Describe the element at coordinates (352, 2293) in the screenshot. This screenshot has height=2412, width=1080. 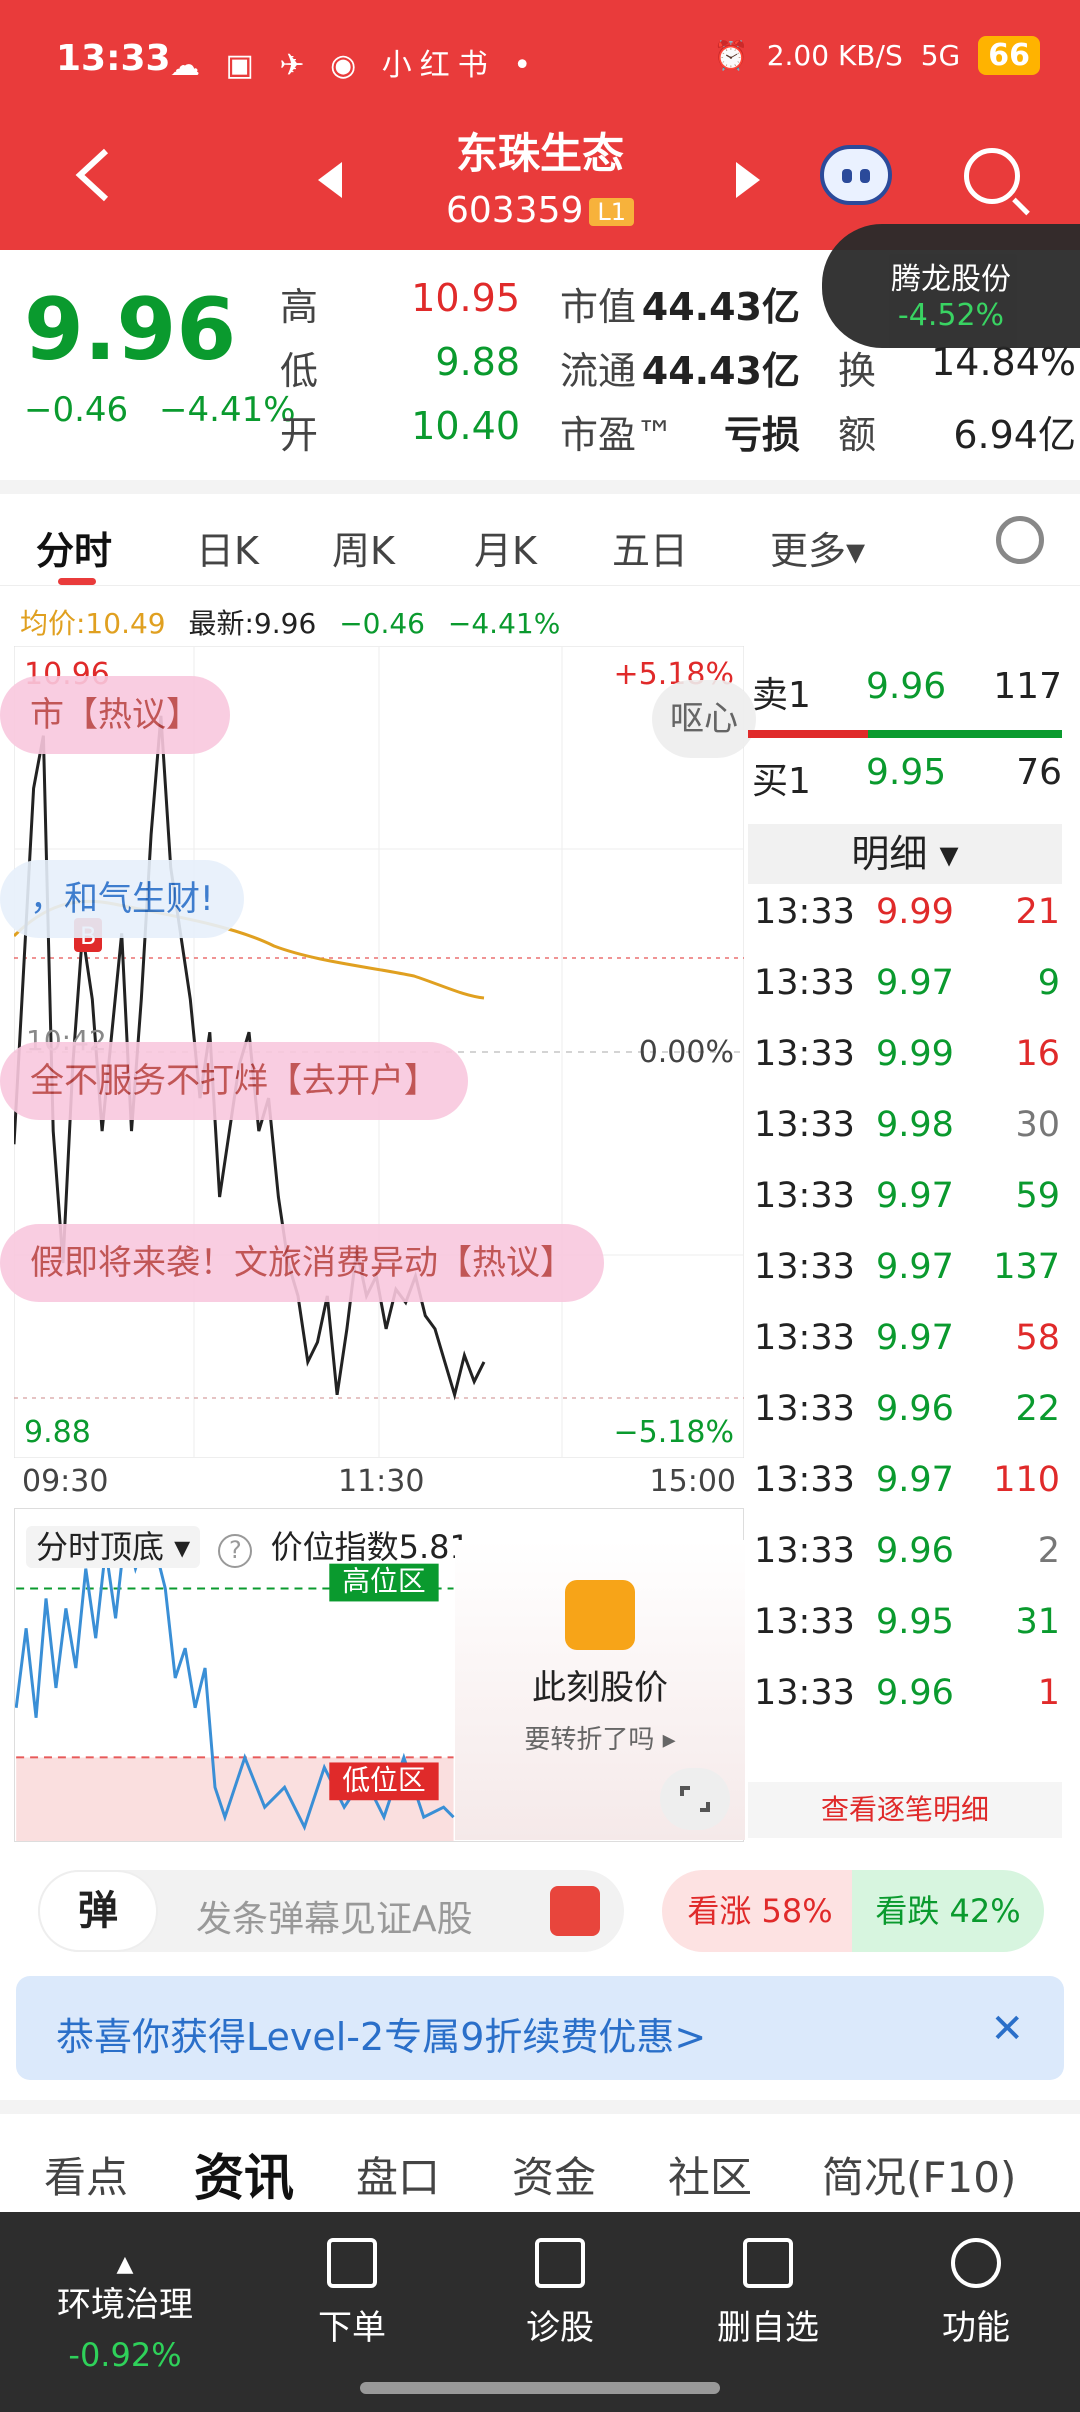
I see `nav-order: 下单` at that location.